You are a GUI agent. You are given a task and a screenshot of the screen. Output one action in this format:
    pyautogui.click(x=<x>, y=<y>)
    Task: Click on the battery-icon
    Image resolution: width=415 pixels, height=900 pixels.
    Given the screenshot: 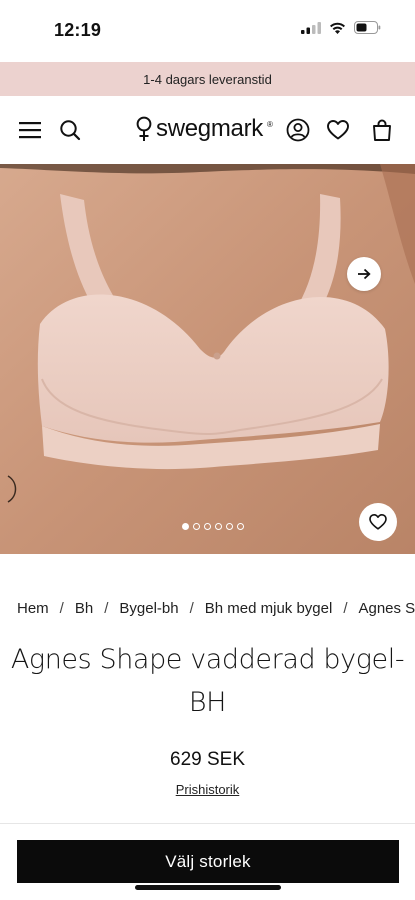 What is the action you would take?
    pyautogui.click(x=367, y=27)
    